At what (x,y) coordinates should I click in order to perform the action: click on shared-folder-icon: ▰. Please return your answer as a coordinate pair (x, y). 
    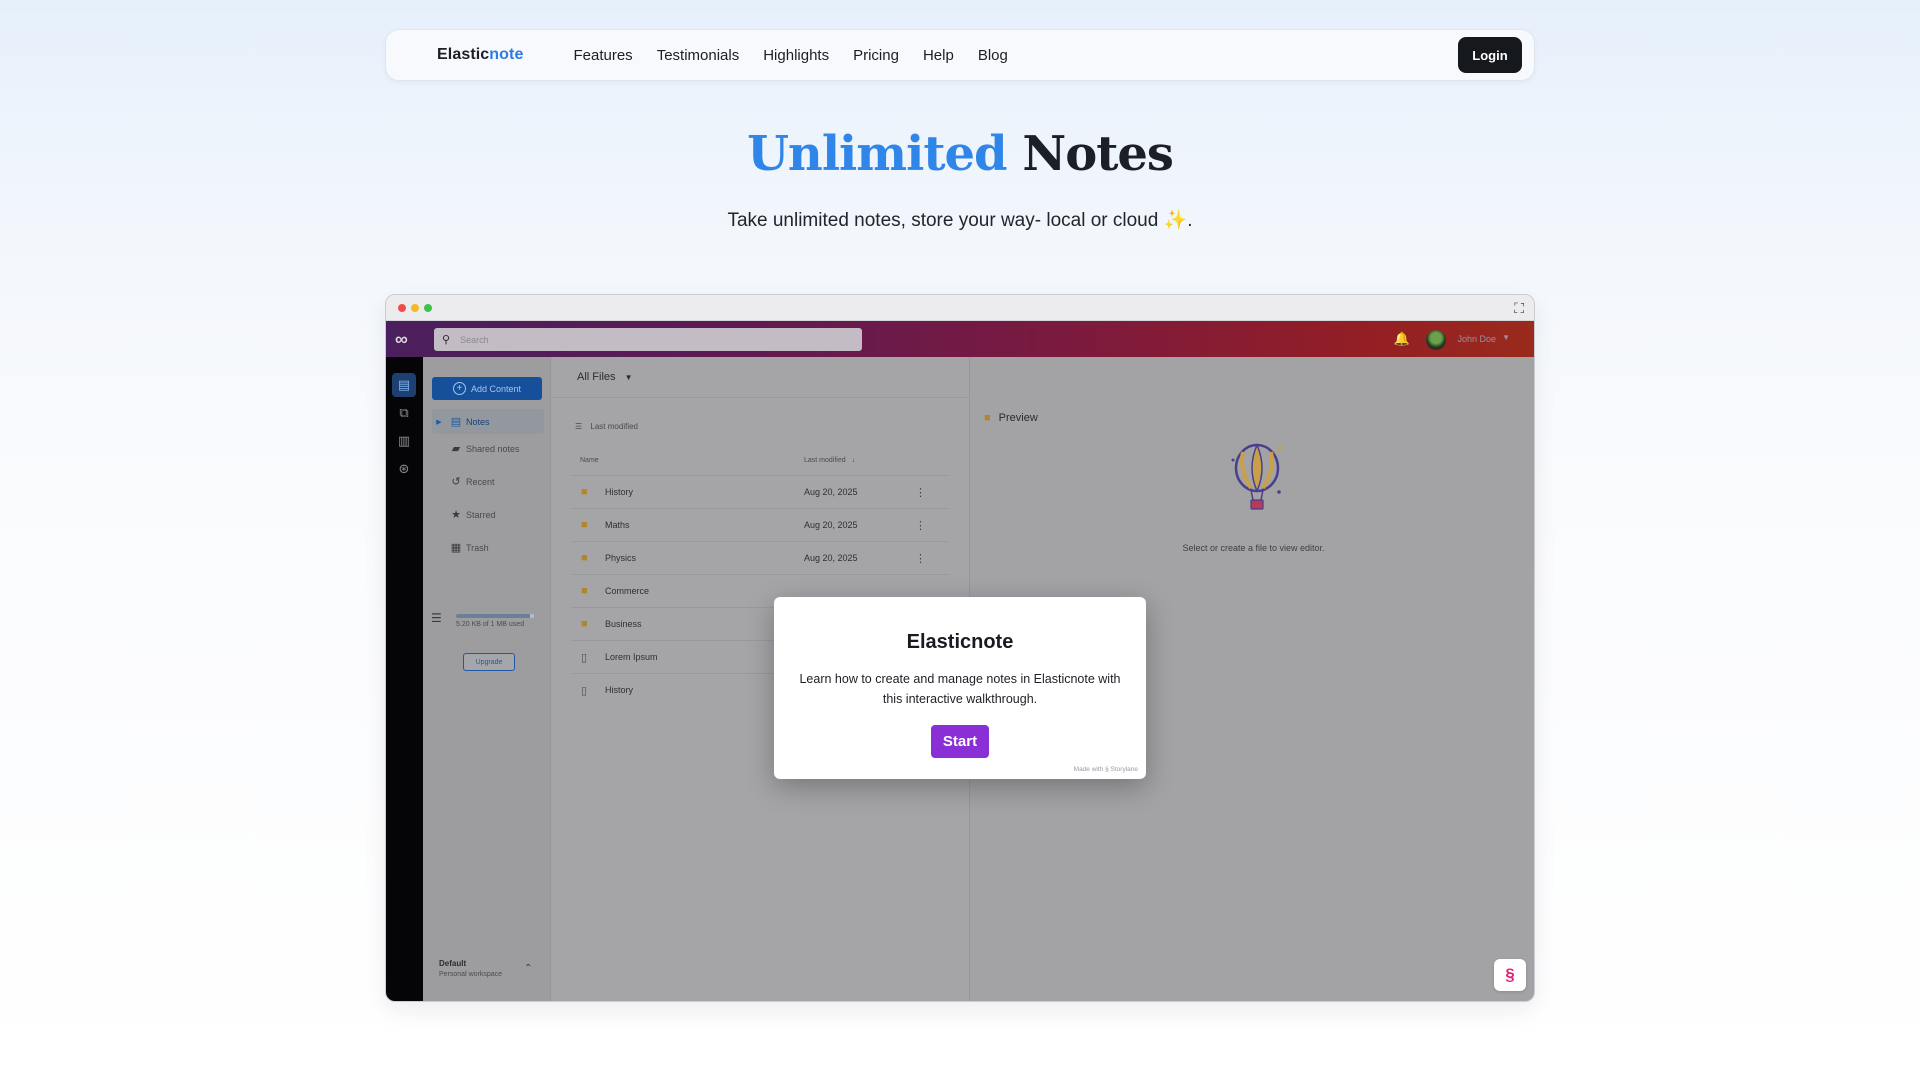
    Looking at the image, I should click on (456, 449).